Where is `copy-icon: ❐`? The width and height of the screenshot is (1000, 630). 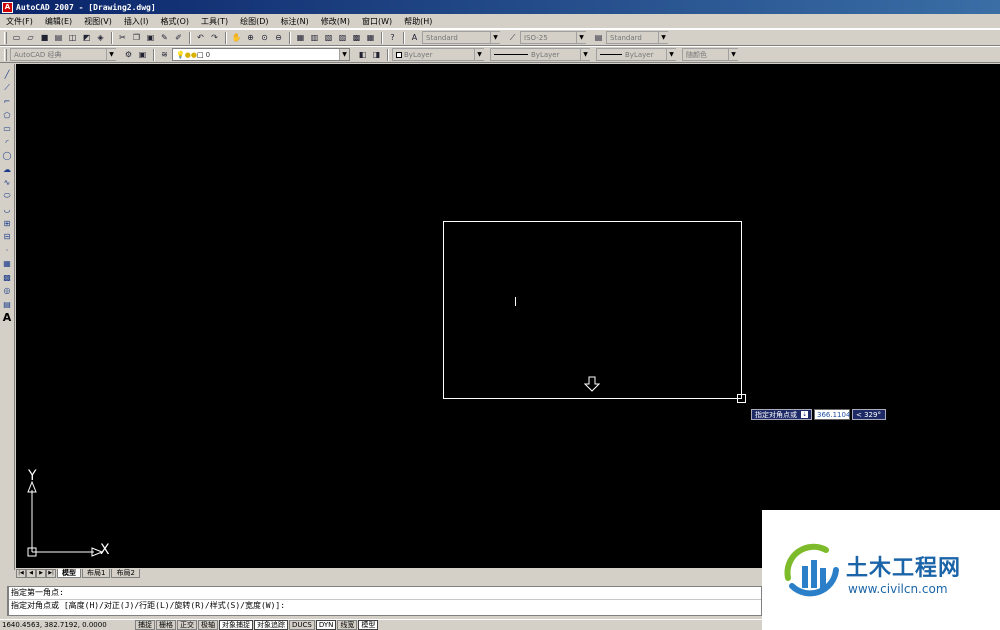
copy-icon: ❐ is located at coordinates (136, 37).